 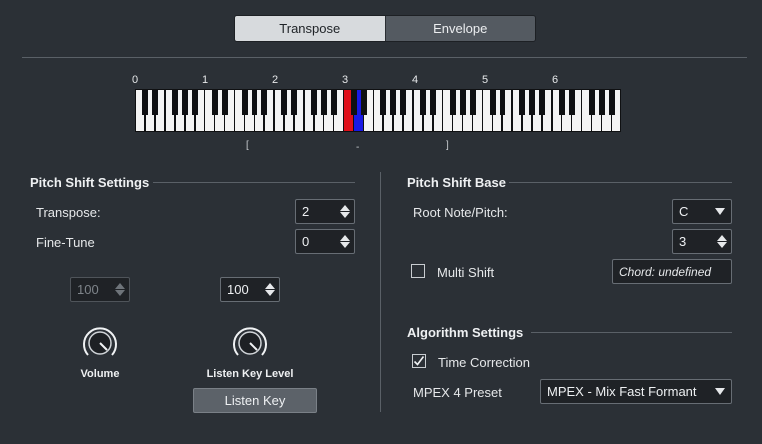 What do you see at coordinates (672, 271) in the screenshot?
I see `chord-field: Chord: undefined` at bounding box center [672, 271].